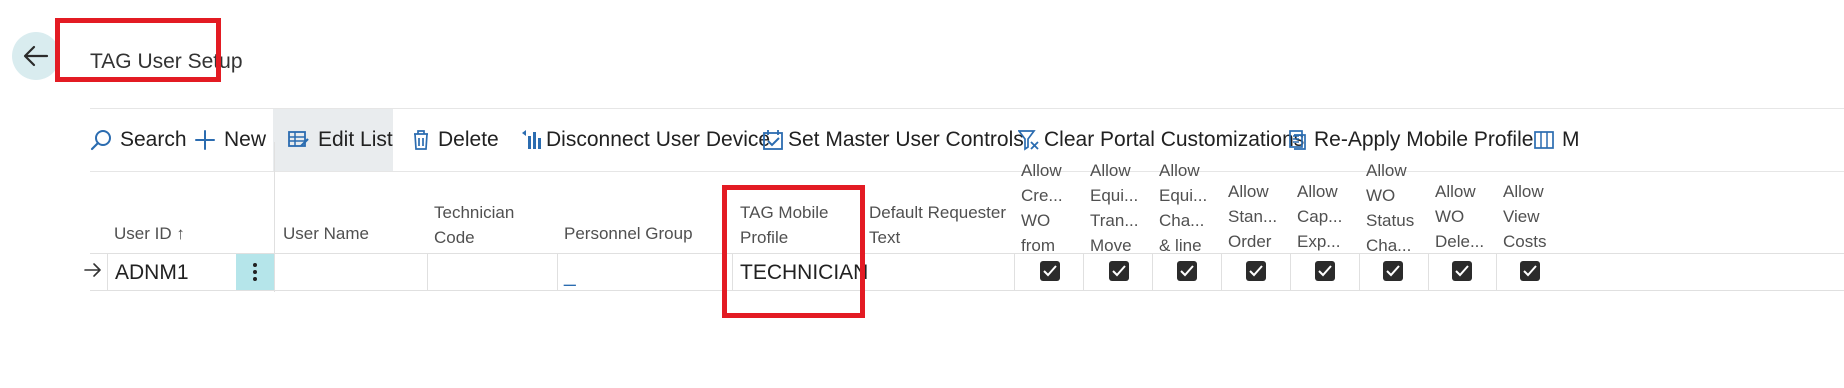 The image size is (1844, 388). Describe the element at coordinates (906, 139) in the screenshot. I see `set-master-label: Set Master User Controls` at that location.